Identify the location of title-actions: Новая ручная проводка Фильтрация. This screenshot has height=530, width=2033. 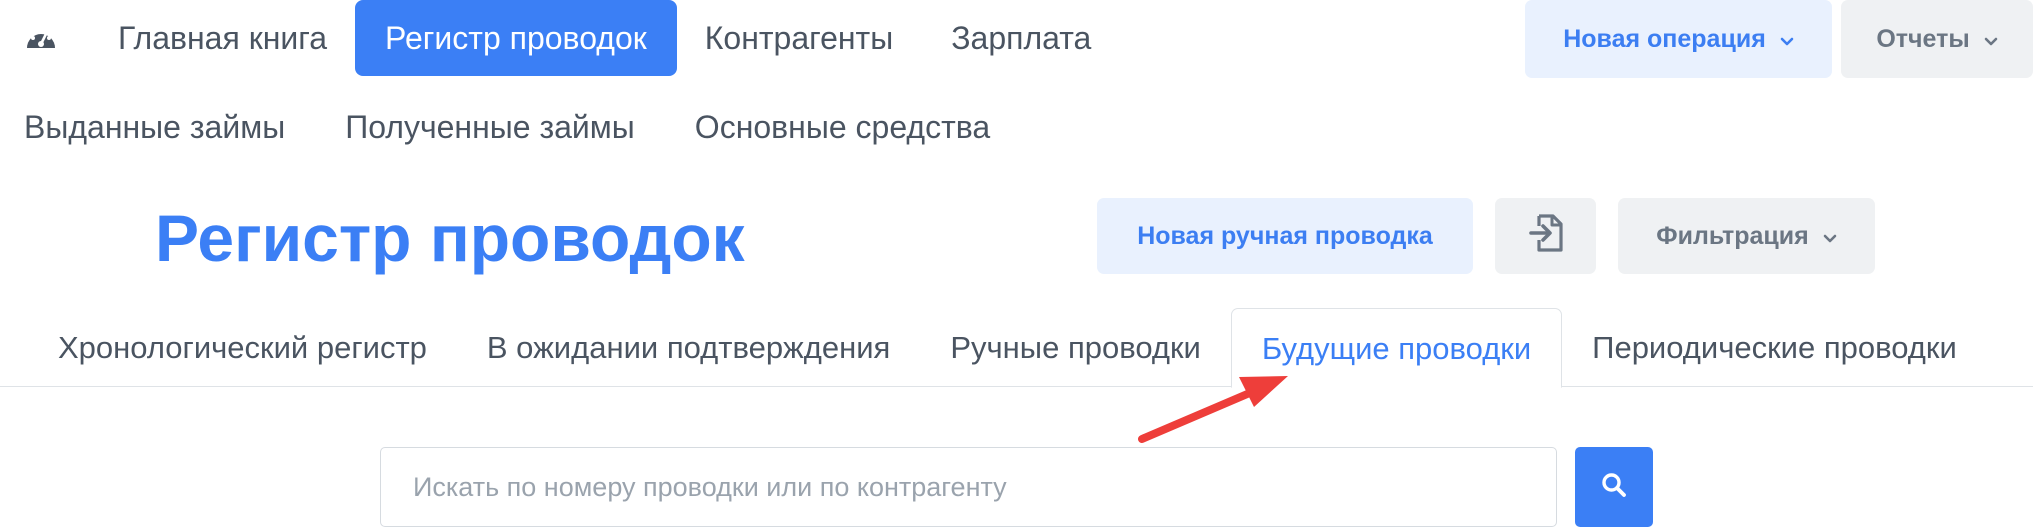
(1486, 236).